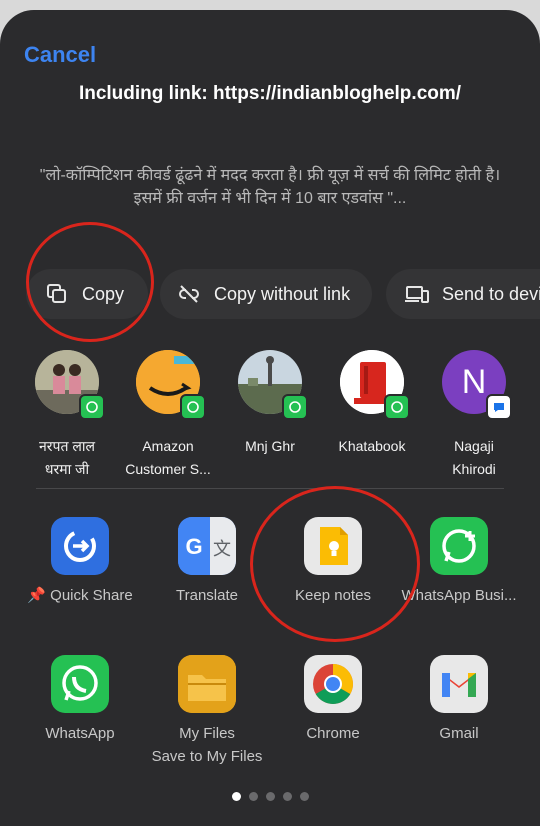 This screenshot has height=826, width=540. Describe the element at coordinates (80, 546) in the screenshot. I see `quick-share-icon` at that location.